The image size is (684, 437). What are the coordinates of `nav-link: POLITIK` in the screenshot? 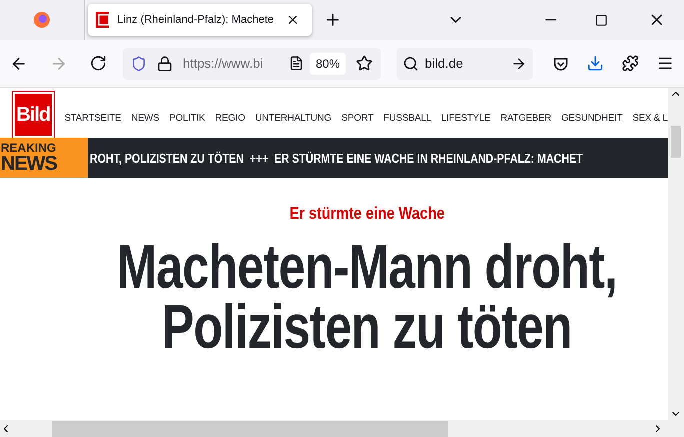 It's located at (188, 118).